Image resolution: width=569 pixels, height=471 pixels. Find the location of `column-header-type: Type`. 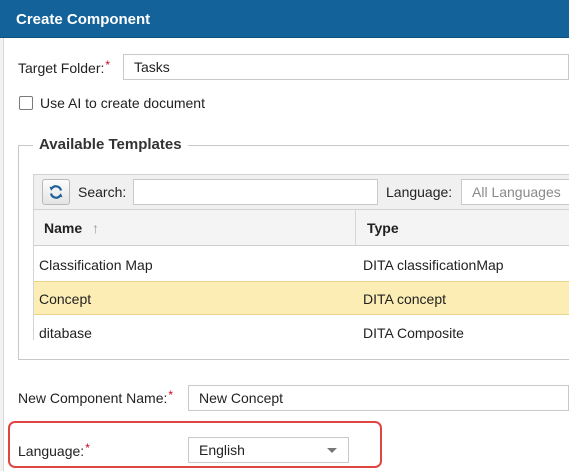

column-header-type: Type is located at coordinates (383, 228).